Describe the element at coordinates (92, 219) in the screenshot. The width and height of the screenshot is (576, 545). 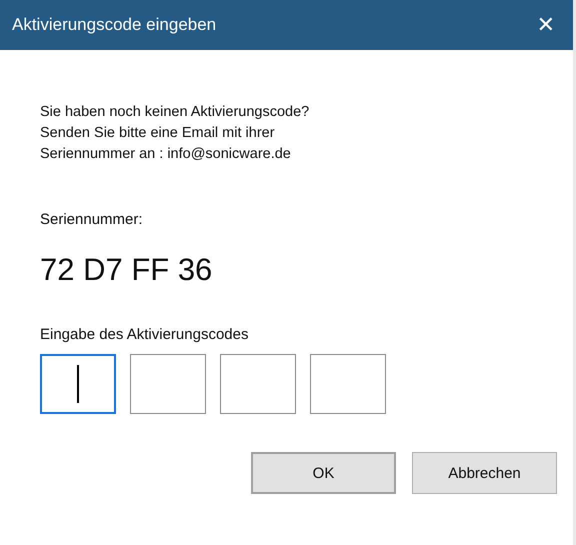
I see `serial-label: Seriennummer:` at that location.